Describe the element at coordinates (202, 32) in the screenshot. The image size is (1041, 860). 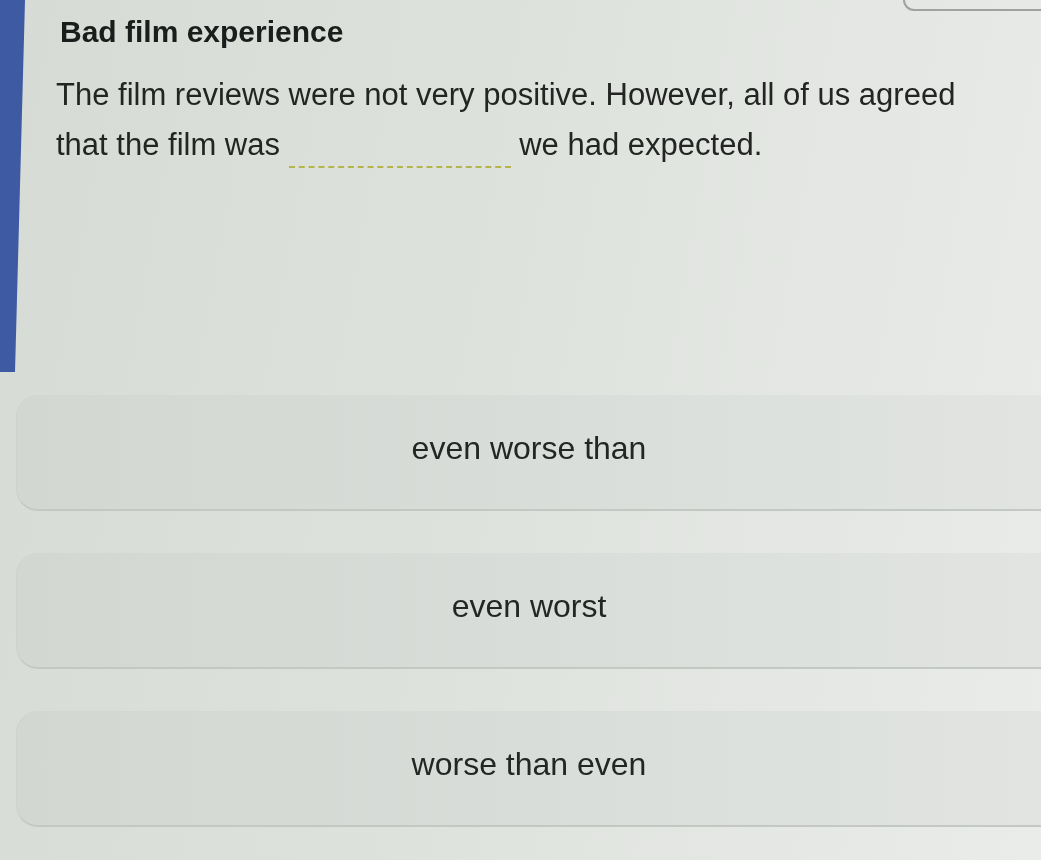
I see `question-title: Bad film experience` at that location.